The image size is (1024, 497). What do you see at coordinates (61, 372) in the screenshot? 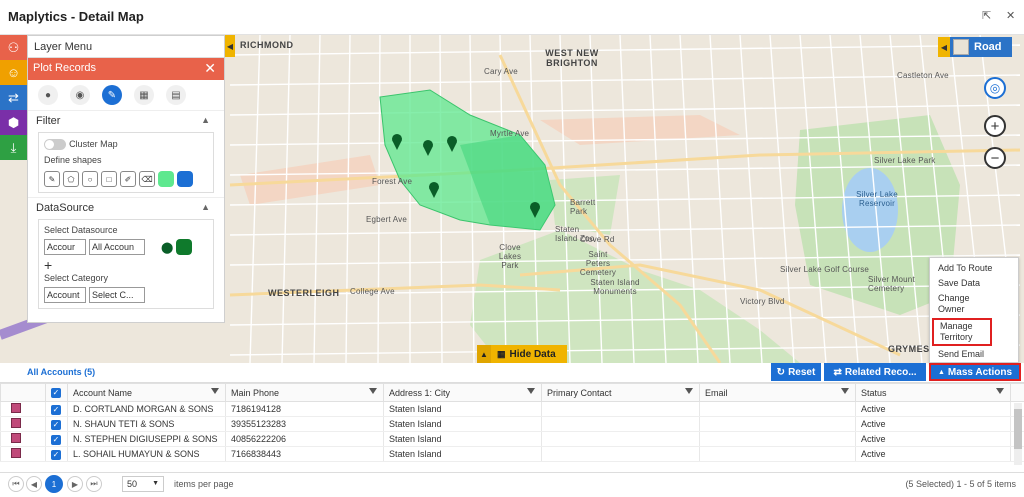
I see `all-accounts-tab: All Accounts (5)` at bounding box center [61, 372].